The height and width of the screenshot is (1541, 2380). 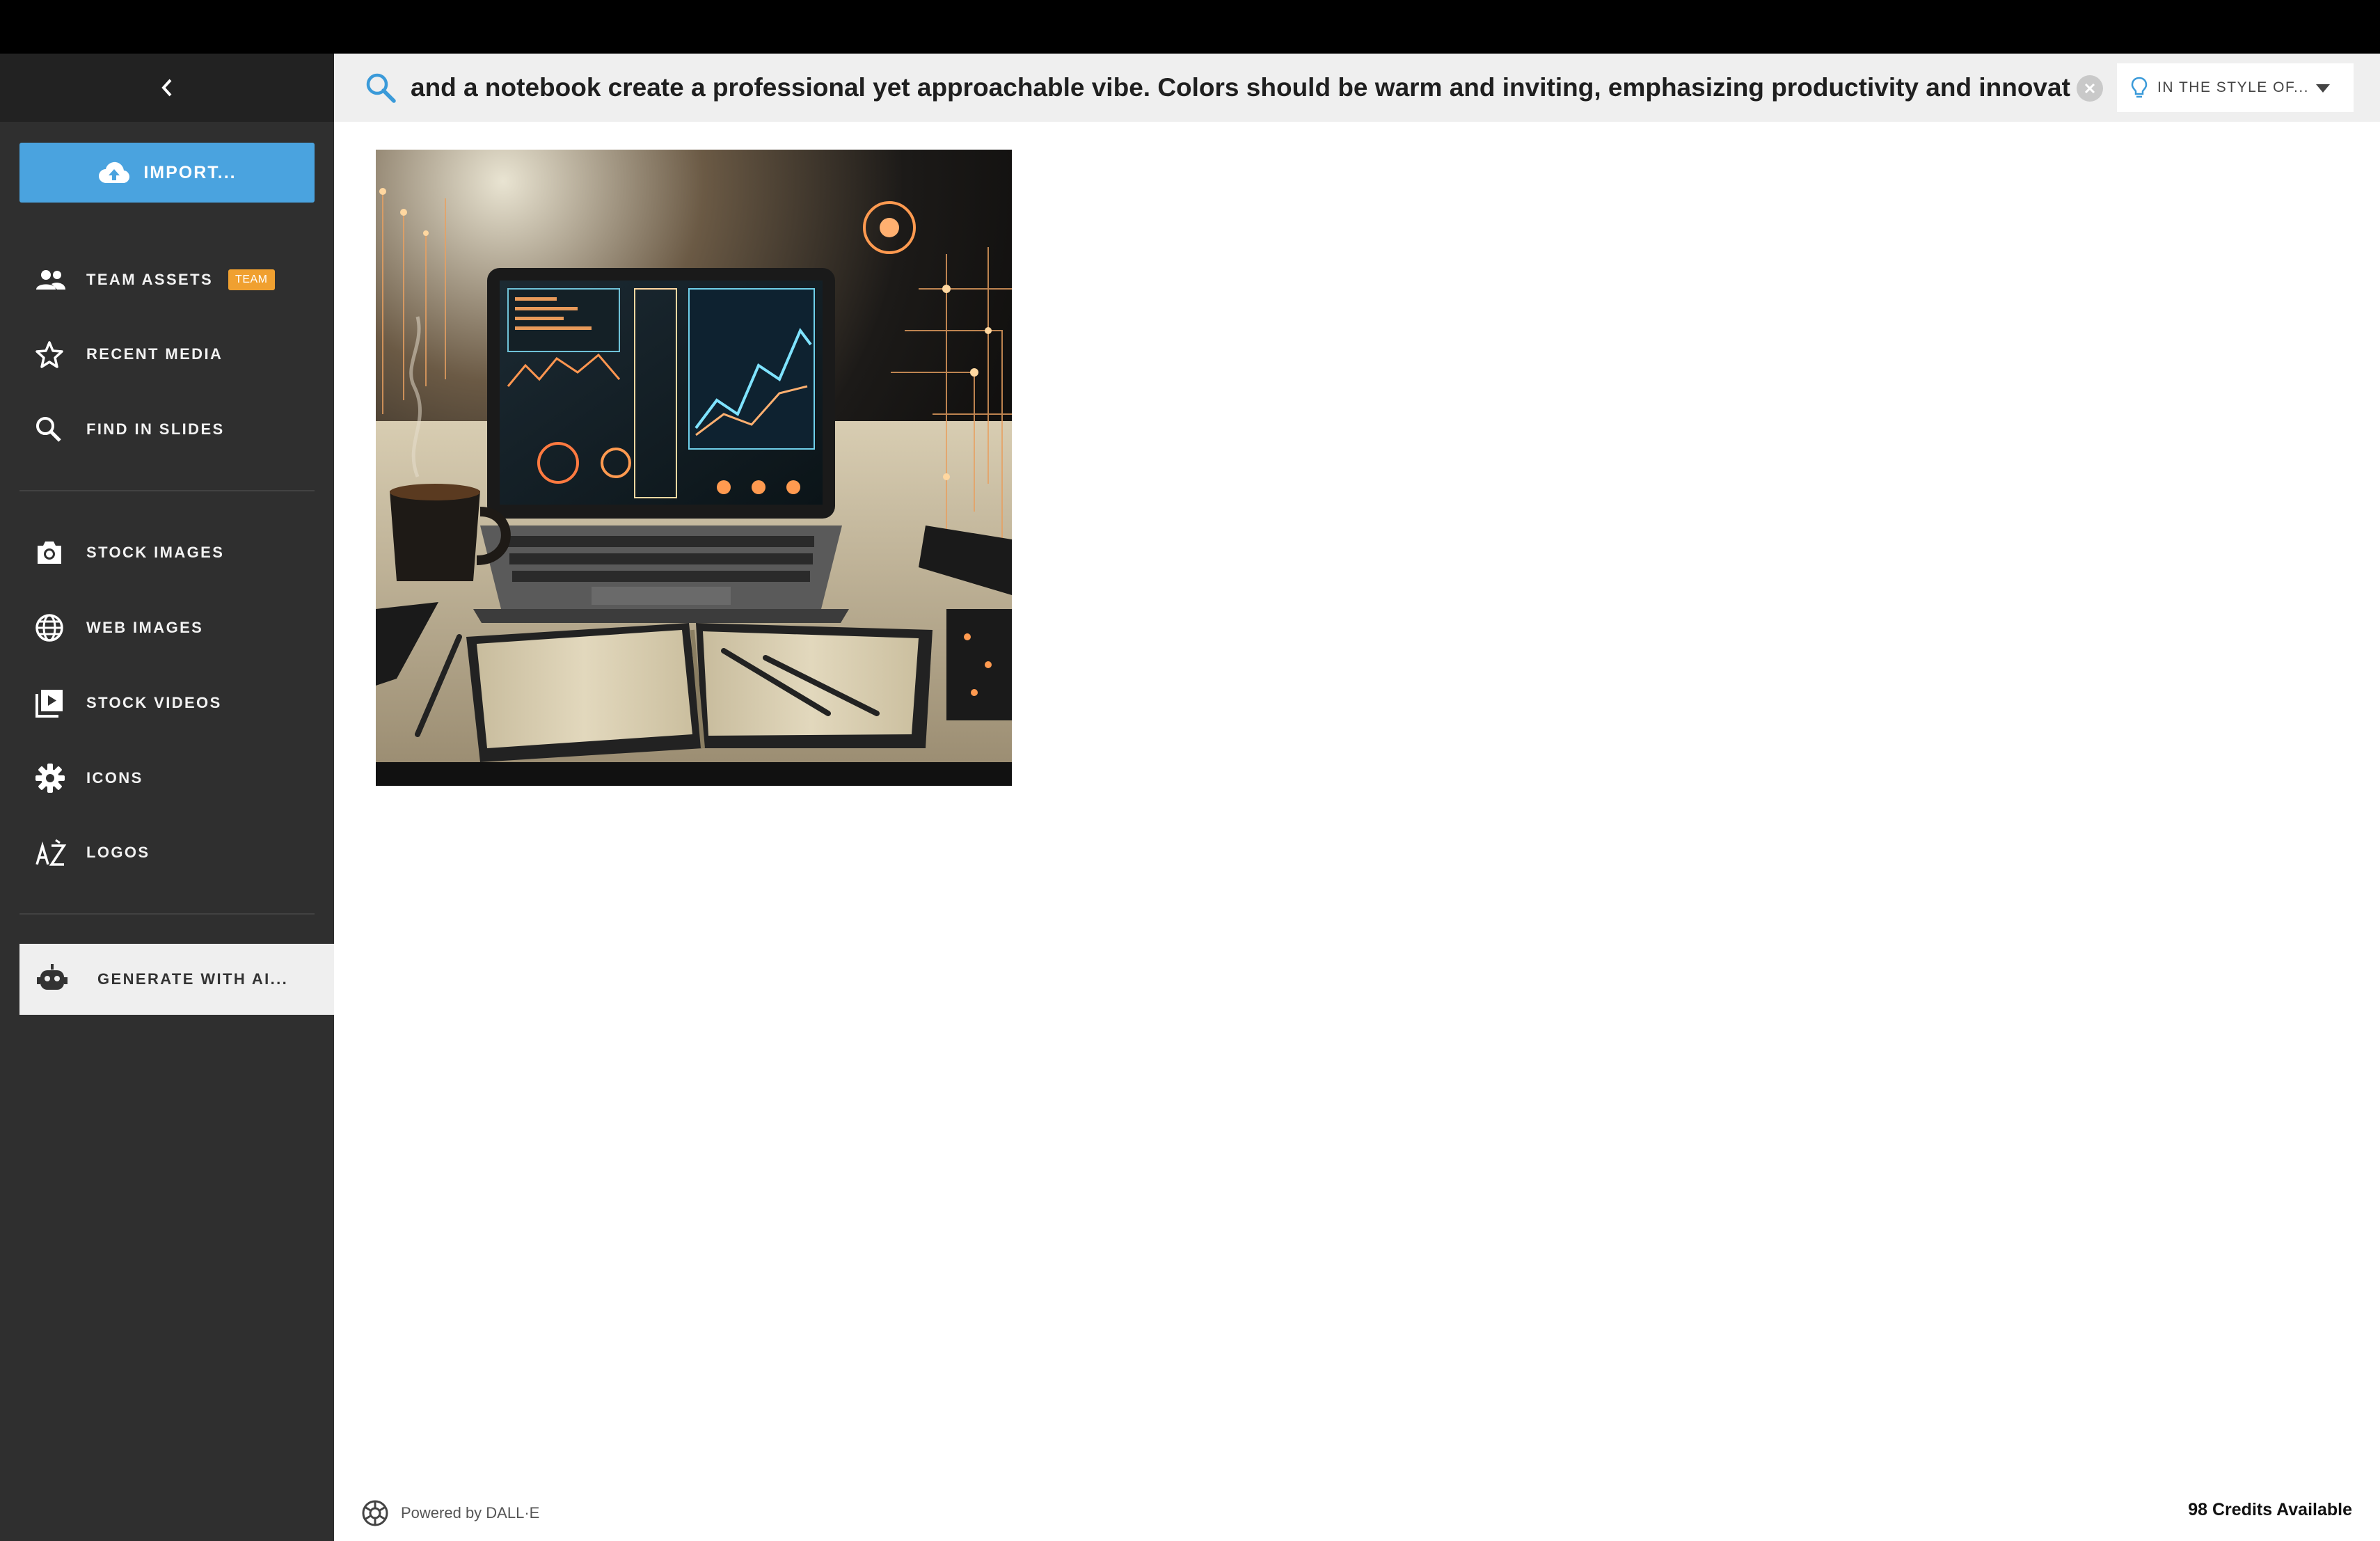 What do you see at coordinates (58, 979) in the screenshot?
I see `robot-icon` at bounding box center [58, 979].